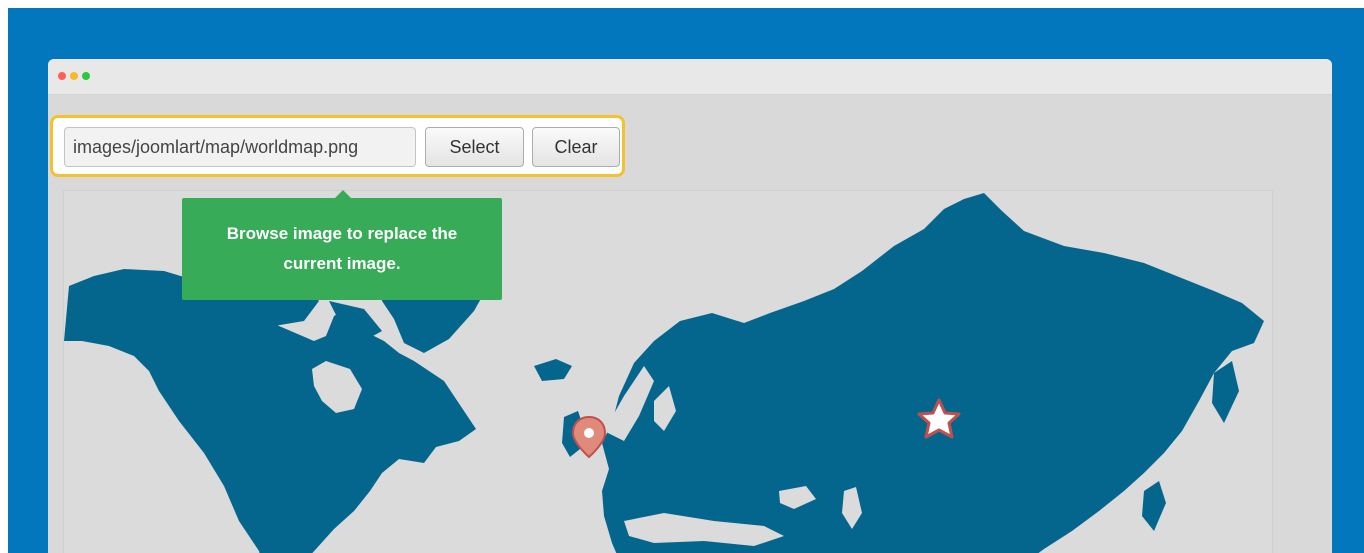 Image resolution: width=1364 pixels, height=553 pixels. What do you see at coordinates (553, 370) in the screenshot?
I see `iceland` at bounding box center [553, 370].